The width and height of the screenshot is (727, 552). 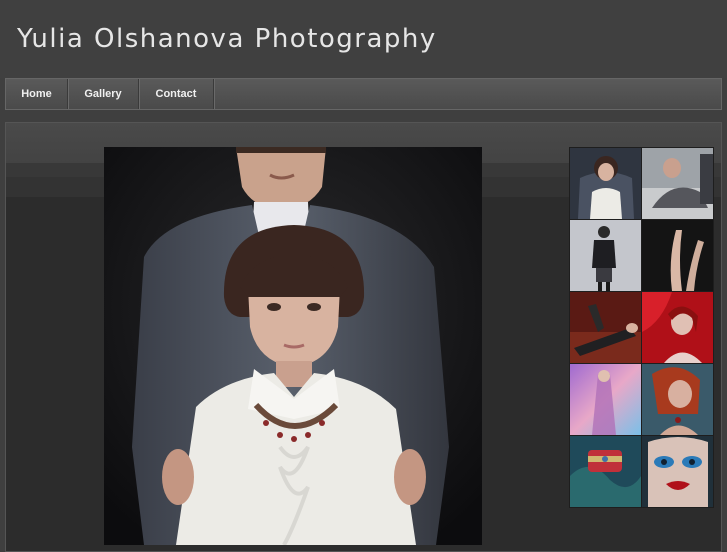 I want to click on nav-bar: Home Gallery Contact, so click(x=363, y=94).